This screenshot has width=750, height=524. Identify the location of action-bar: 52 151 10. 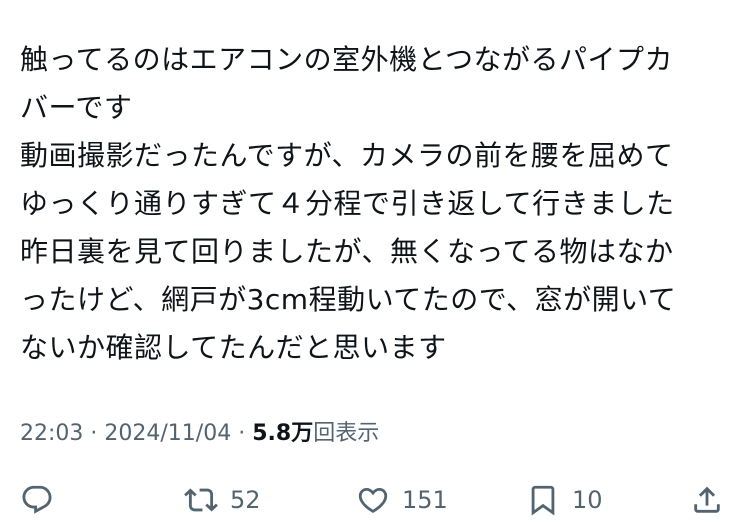
(375, 500).